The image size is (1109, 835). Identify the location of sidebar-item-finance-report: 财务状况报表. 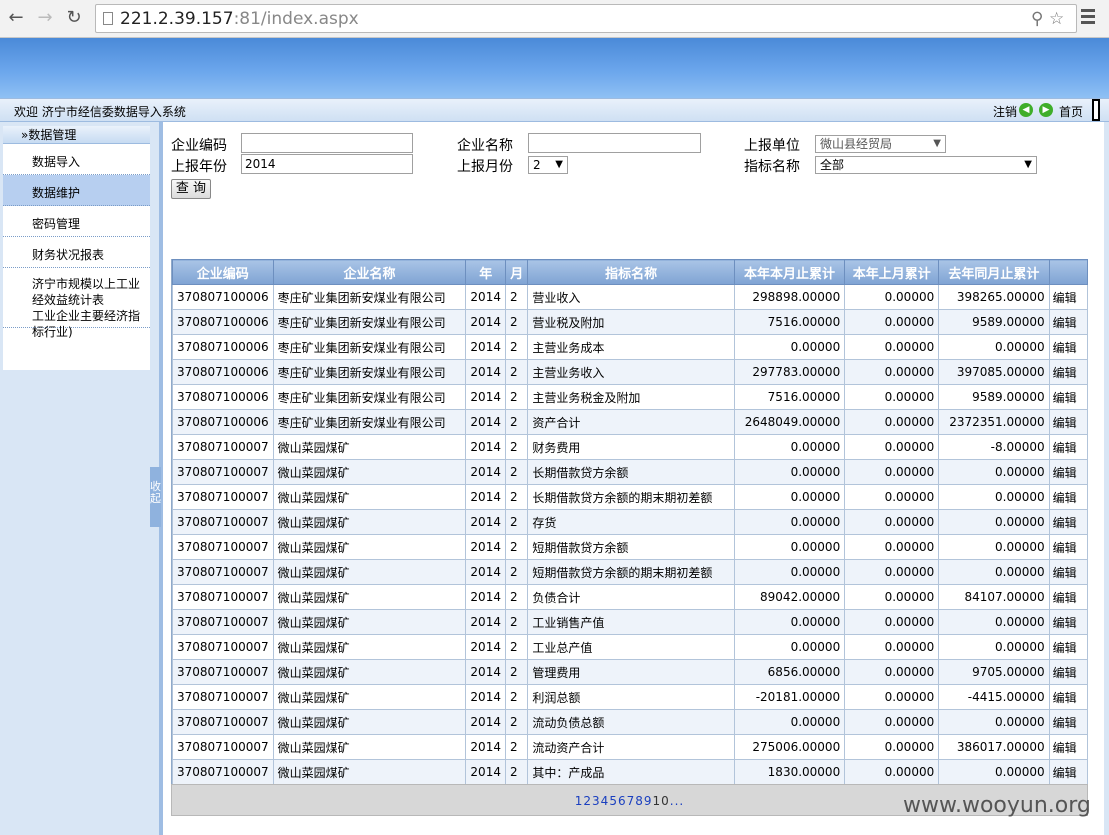
(76, 252).